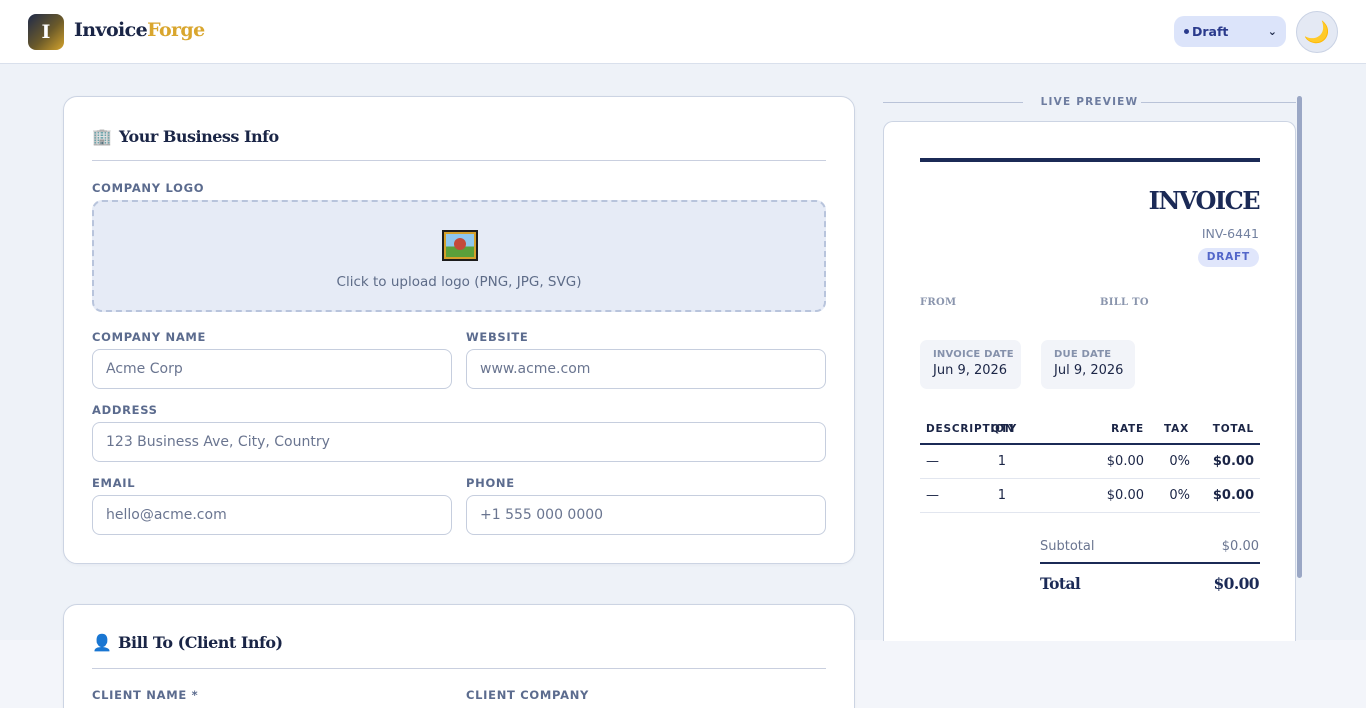  I want to click on column-header-total: TOTAL, so click(1233, 429).